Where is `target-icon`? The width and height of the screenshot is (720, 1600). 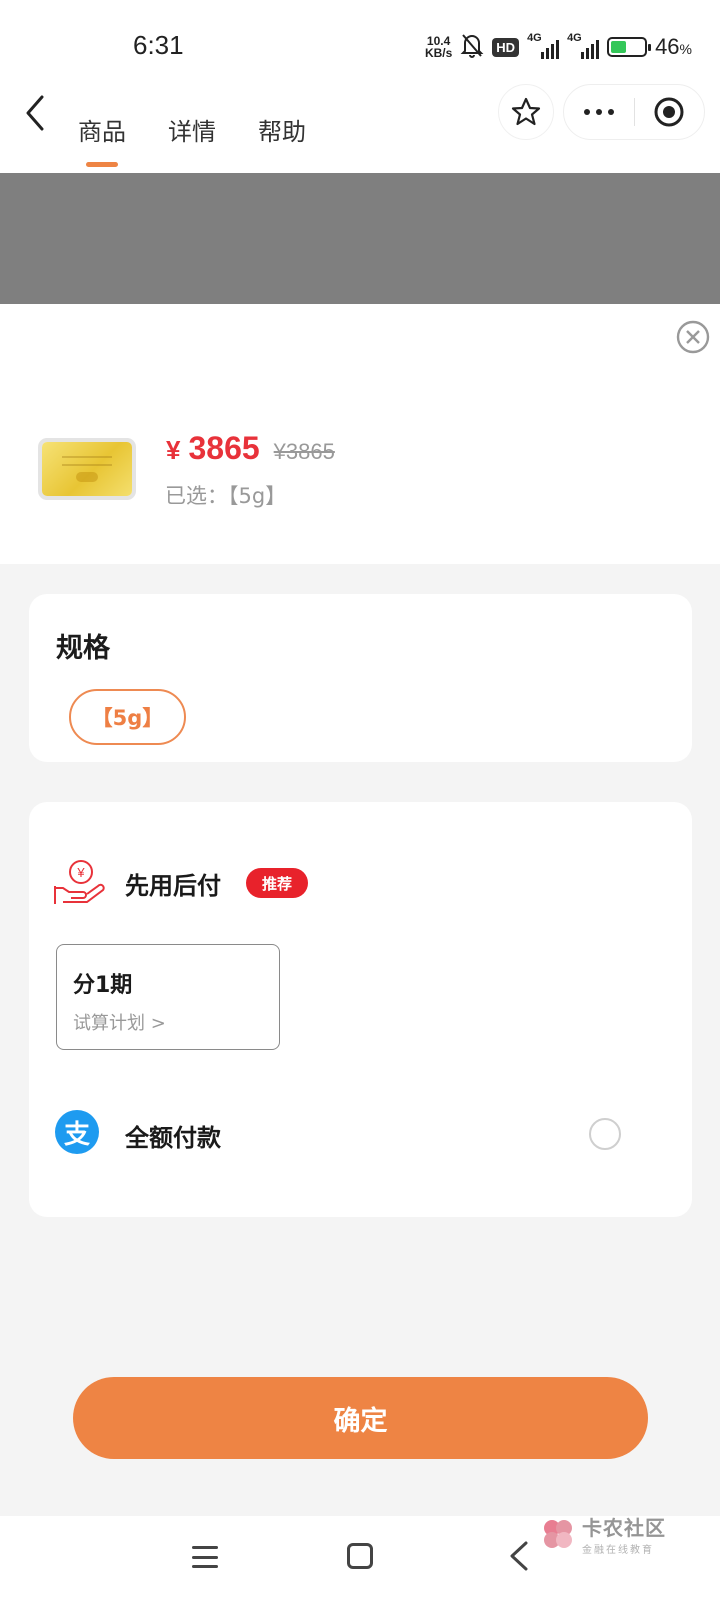 target-icon is located at coordinates (669, 112).